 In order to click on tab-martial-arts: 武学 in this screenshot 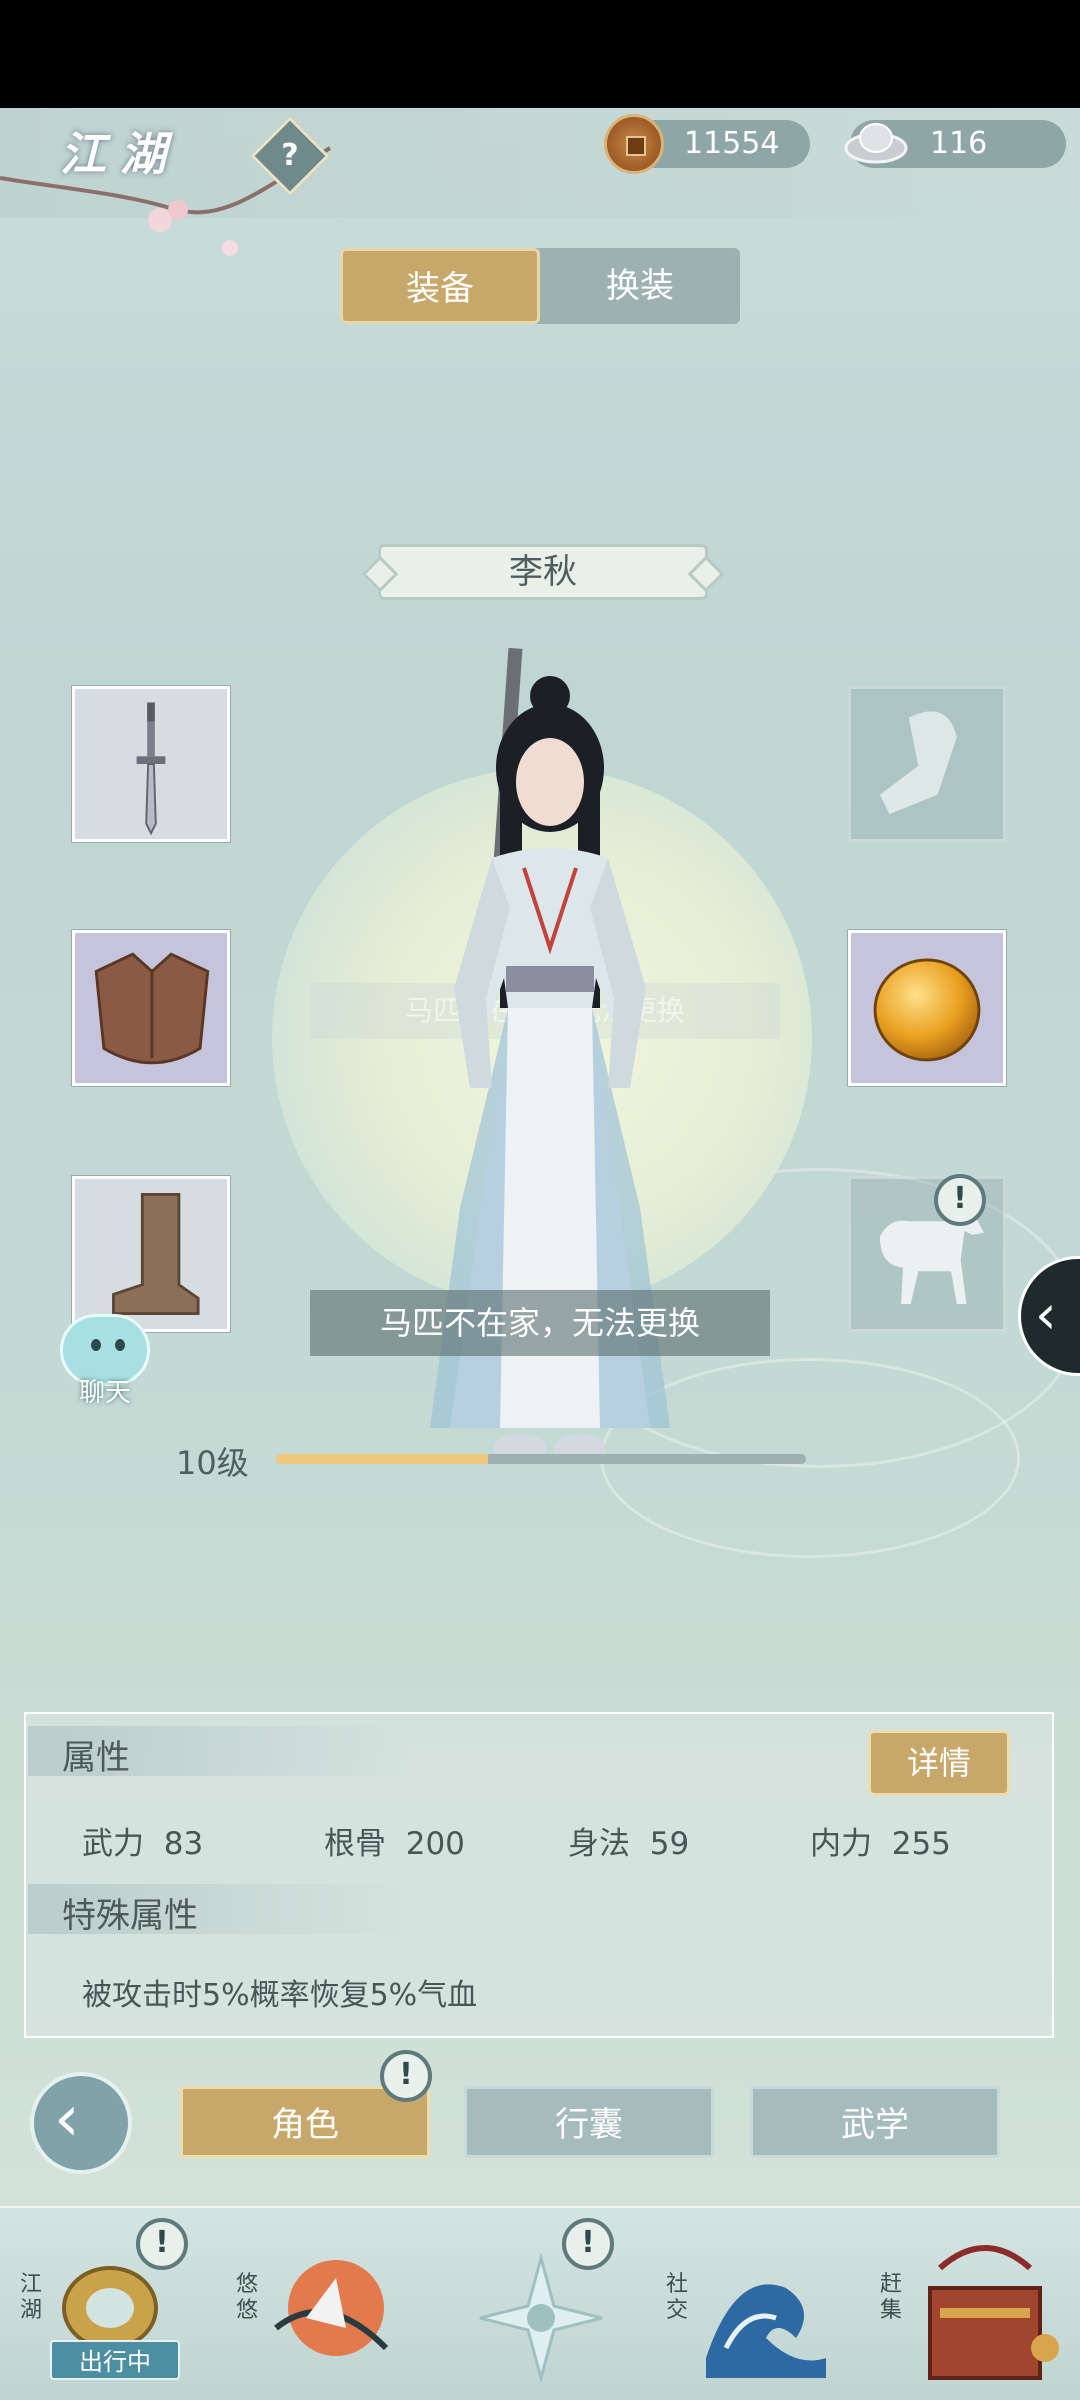, I will do `click(875, 2122)`.